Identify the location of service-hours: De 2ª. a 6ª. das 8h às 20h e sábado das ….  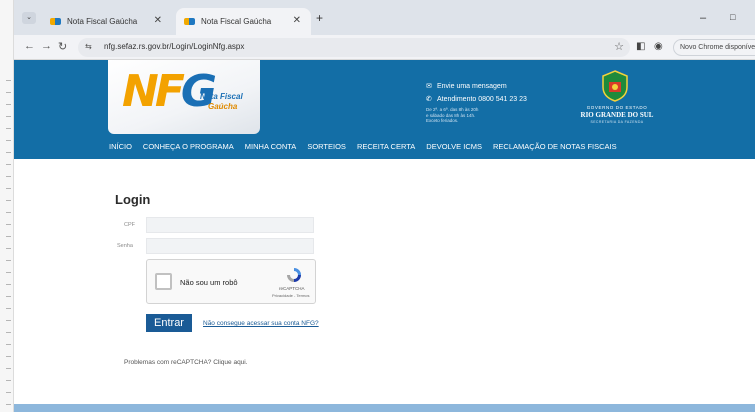
(452, 115).